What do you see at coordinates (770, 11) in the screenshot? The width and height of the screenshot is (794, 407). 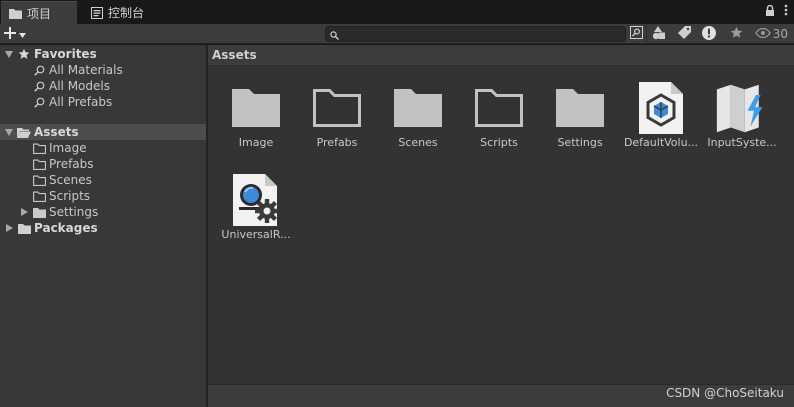 I see `lock-icon` at bounding box center [770, 11].